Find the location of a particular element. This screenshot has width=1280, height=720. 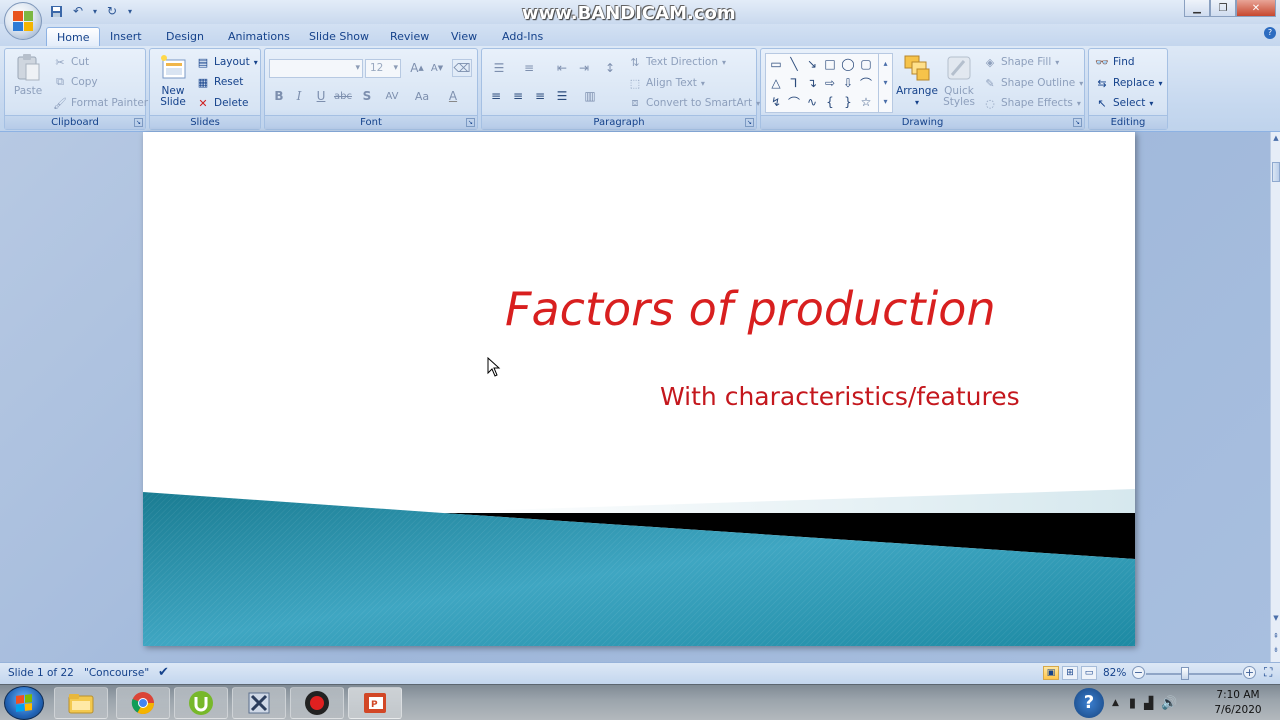

freeform-shape-icon: ⌒ is located at coordinates (866, 83).